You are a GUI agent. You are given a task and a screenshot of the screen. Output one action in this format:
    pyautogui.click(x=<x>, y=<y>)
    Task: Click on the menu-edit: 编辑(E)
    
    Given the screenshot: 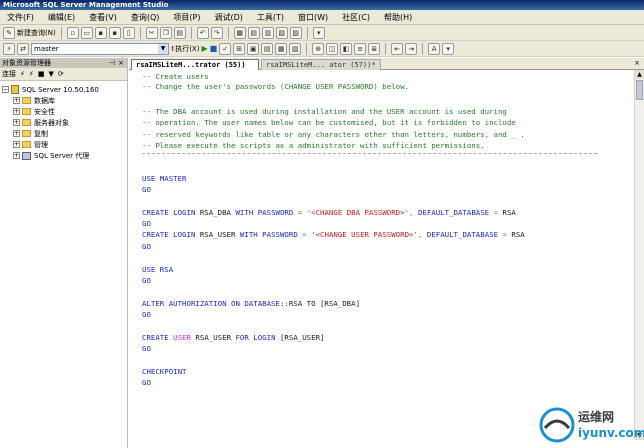 What is the action you would take?
    pyautogui.click(x=61, y=17)
    